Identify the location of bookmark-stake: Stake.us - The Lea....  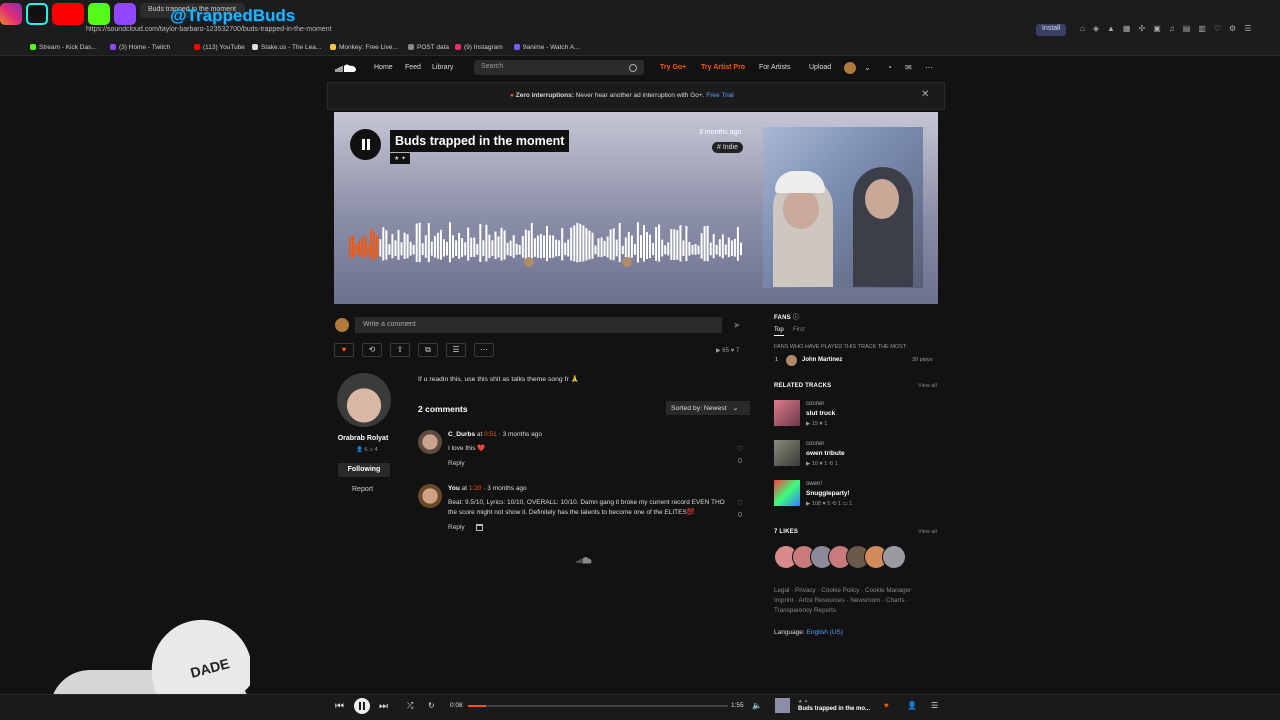
(286, 47).